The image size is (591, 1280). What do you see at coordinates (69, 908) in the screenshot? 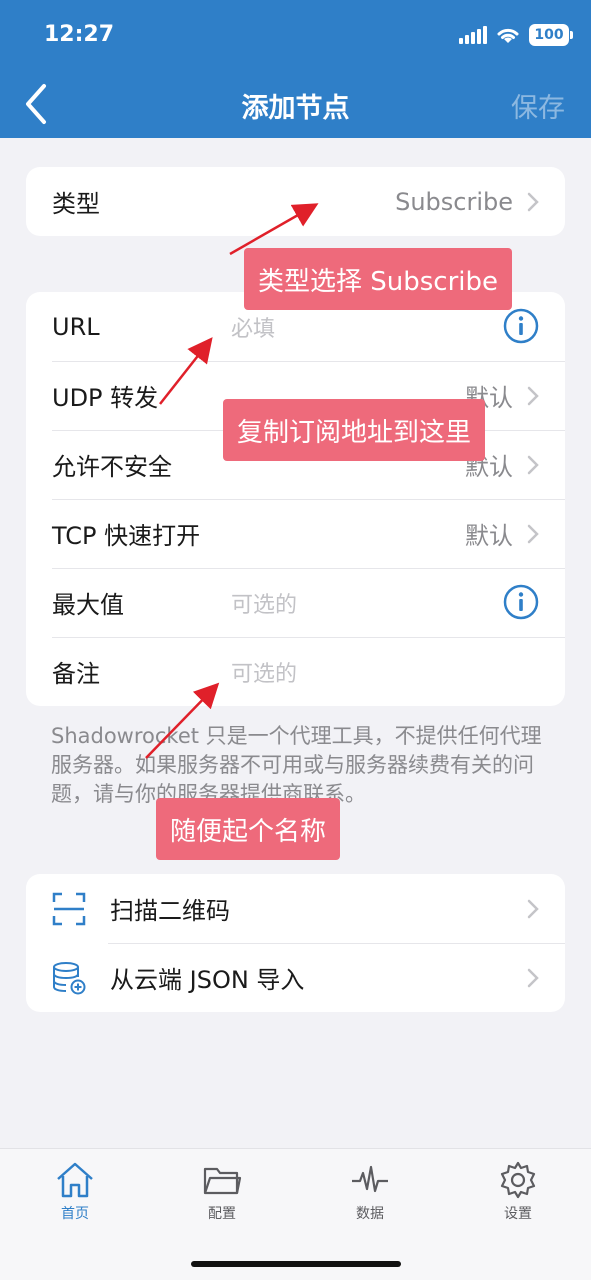
I see `qr-scan-icon` at bounding box center [69, 908].